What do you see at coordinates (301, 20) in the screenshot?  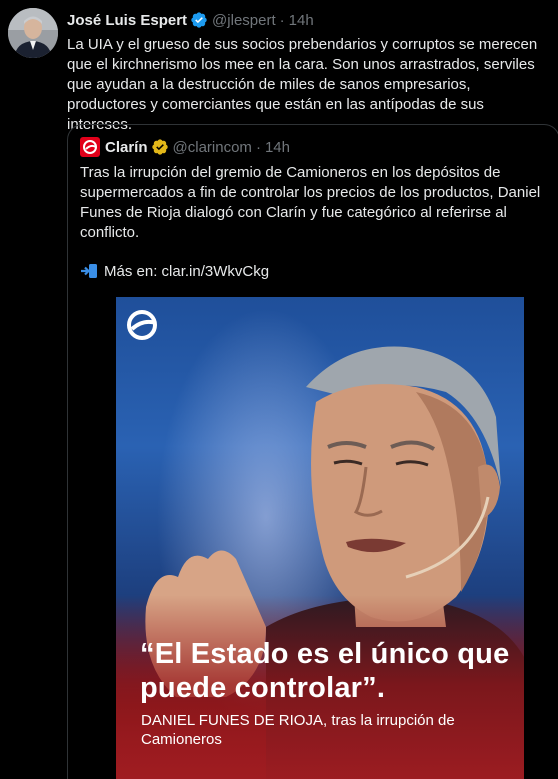 I see `tweet-timestamp: 14h` at bounding box center [301, 20].